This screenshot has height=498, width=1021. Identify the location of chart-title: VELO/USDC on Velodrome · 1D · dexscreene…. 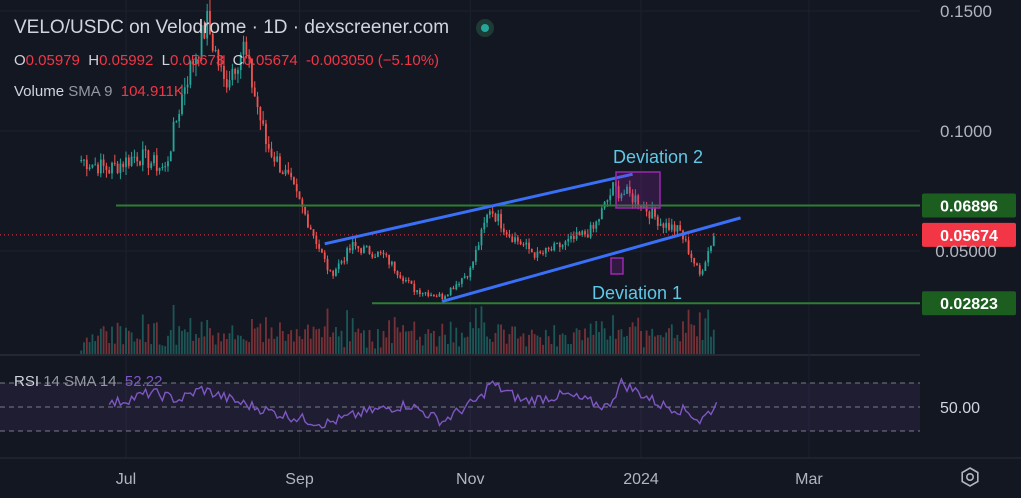
(232, 27).